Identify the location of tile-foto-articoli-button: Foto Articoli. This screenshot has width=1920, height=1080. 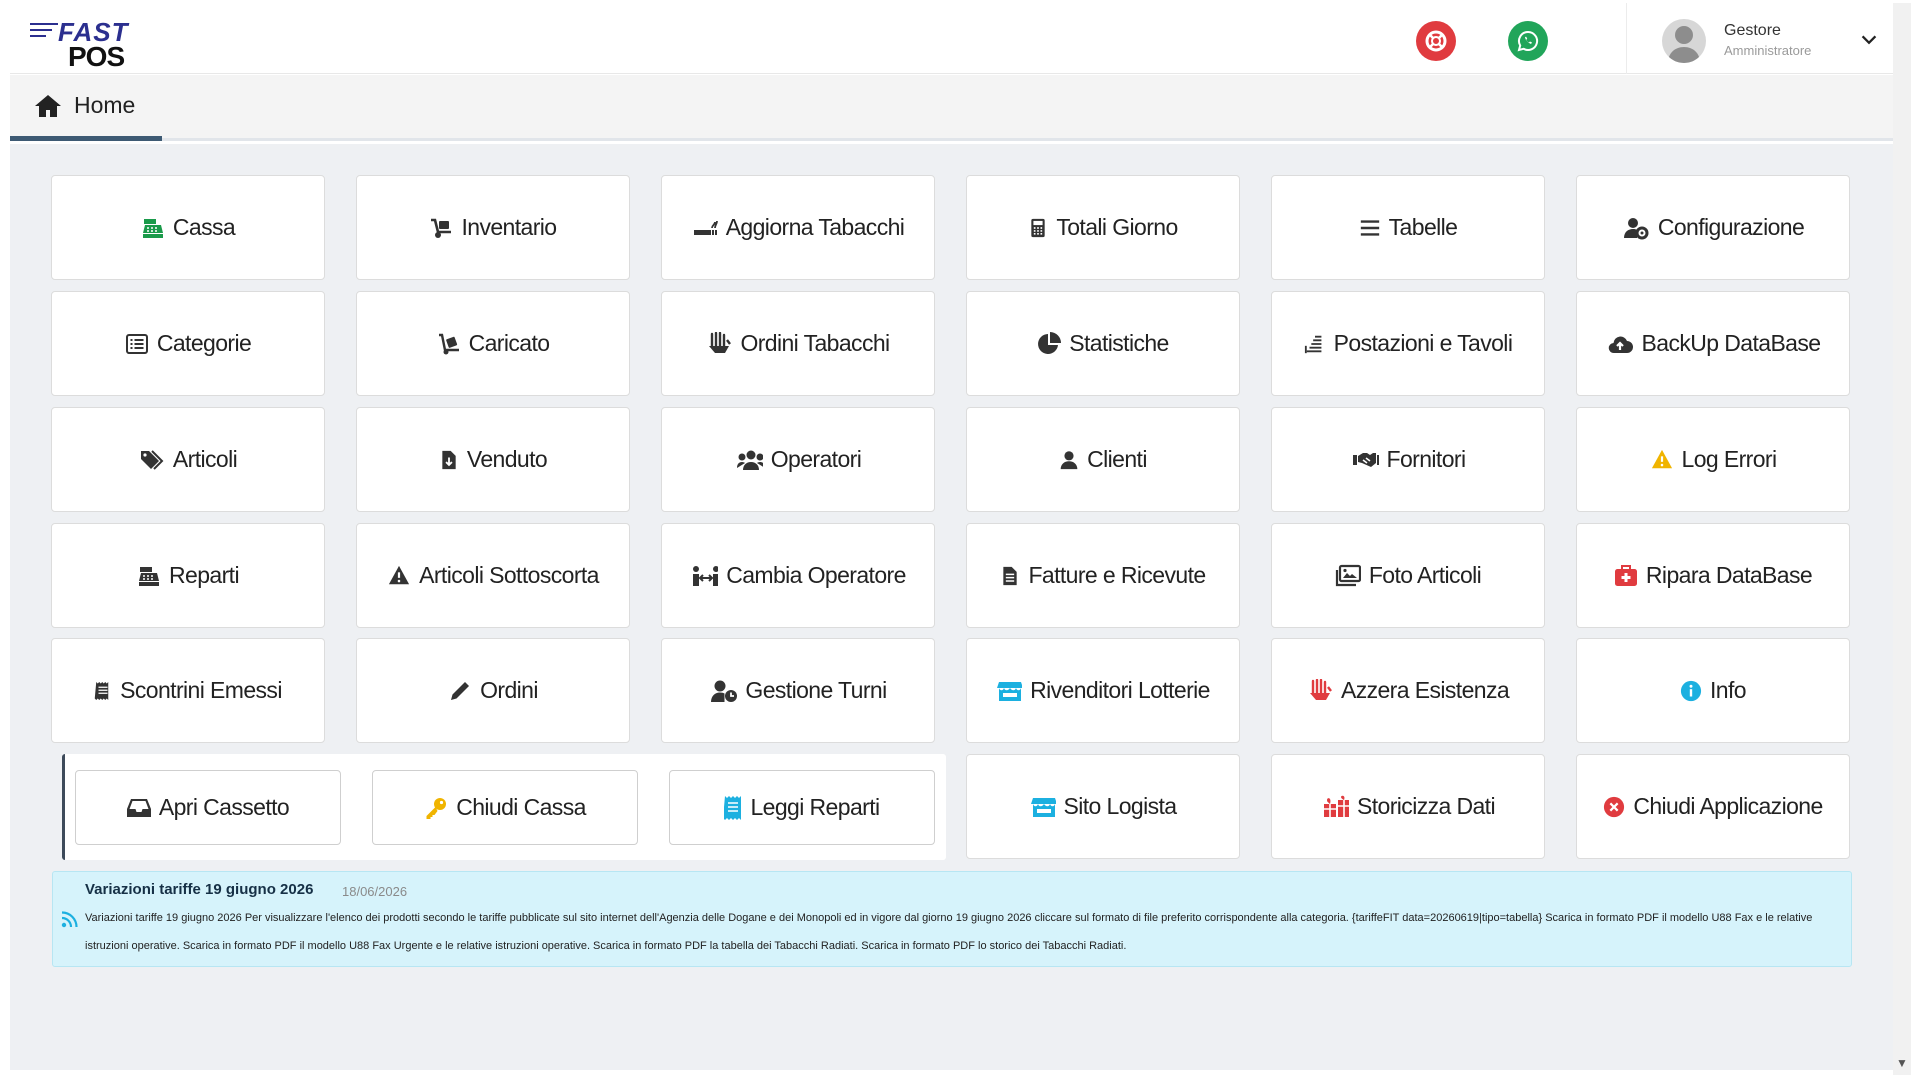
(1408, 575).